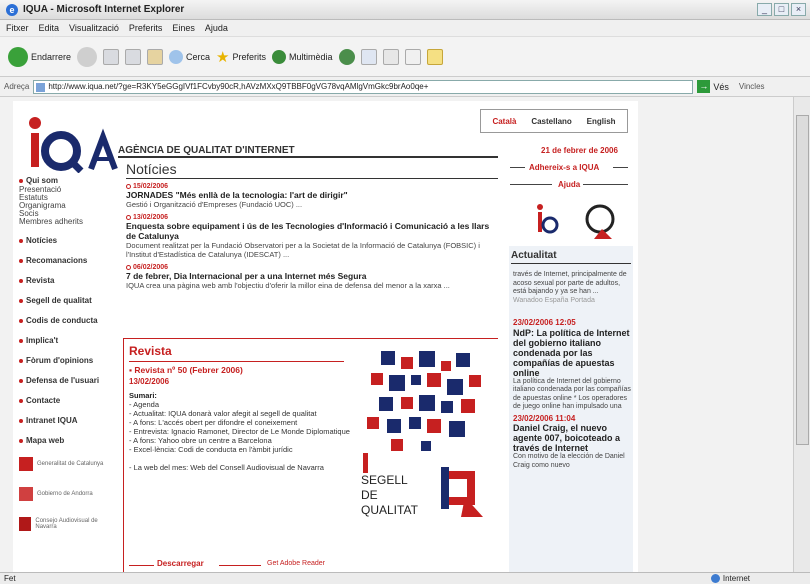 The height and width of the screenshot is (584, 810). Describe the element at coordinates (798, 9) in the screenshot. I see `close-button: ×` at that location.